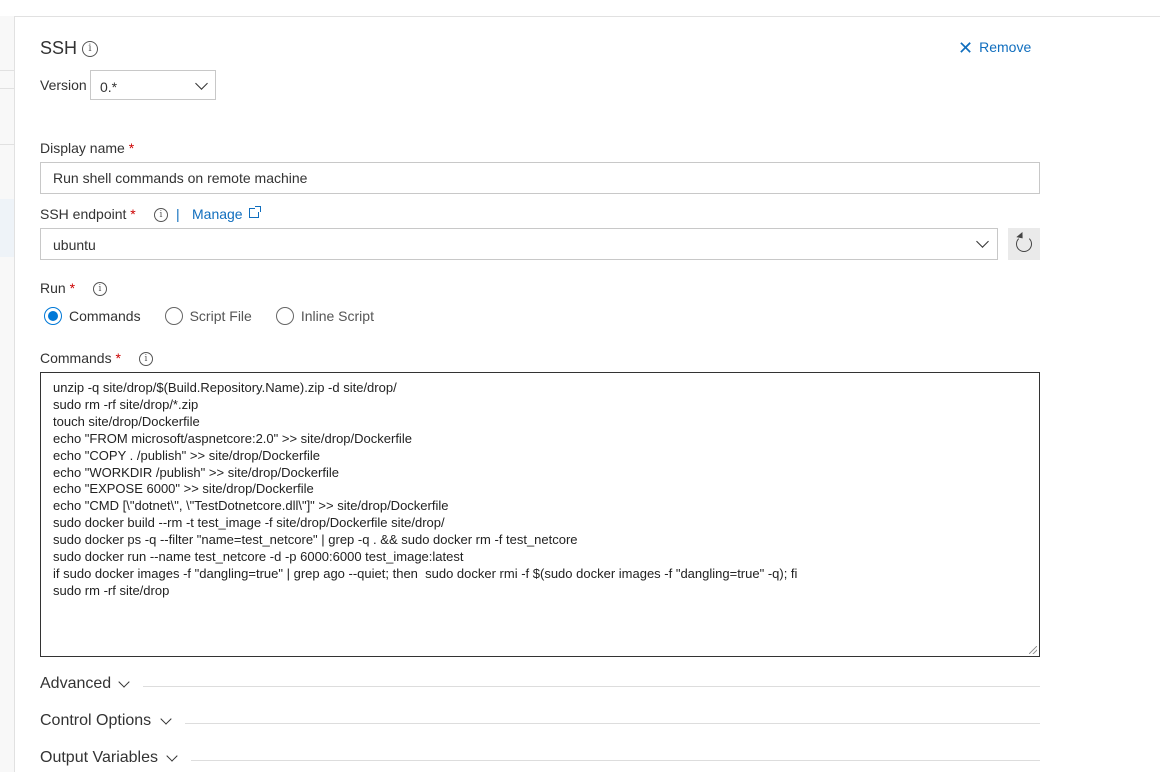 The height and width of the screenshot is (772, 1160). I want to click on version-label: Version, so click(63, 85).